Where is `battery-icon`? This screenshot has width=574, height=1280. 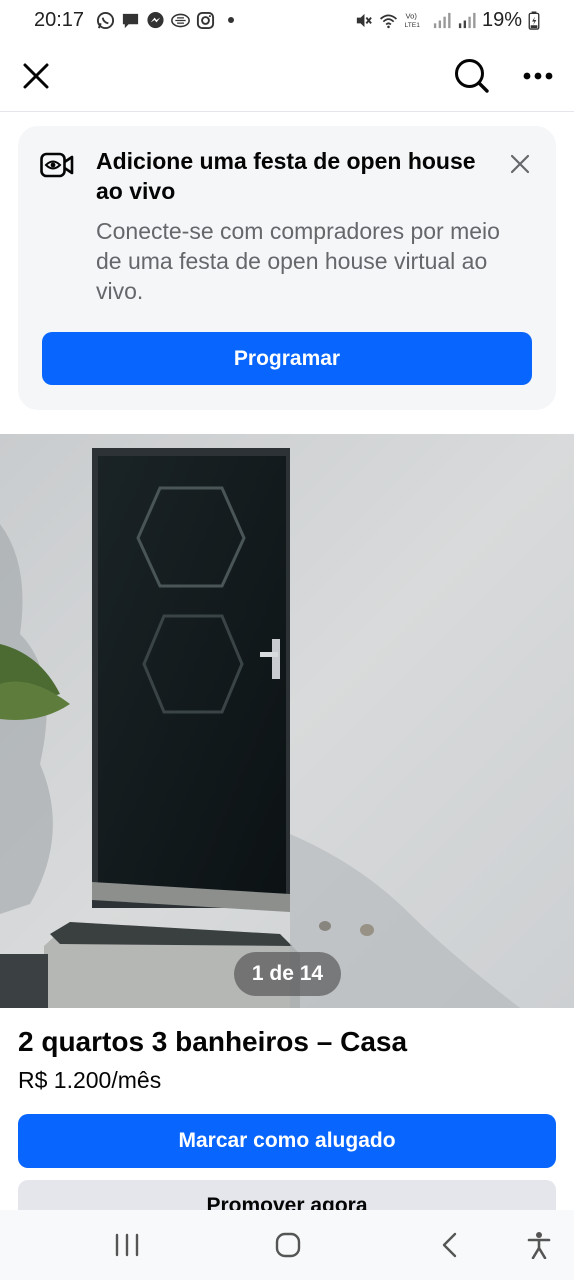
battery-icon is located at coordinates (534, 20).